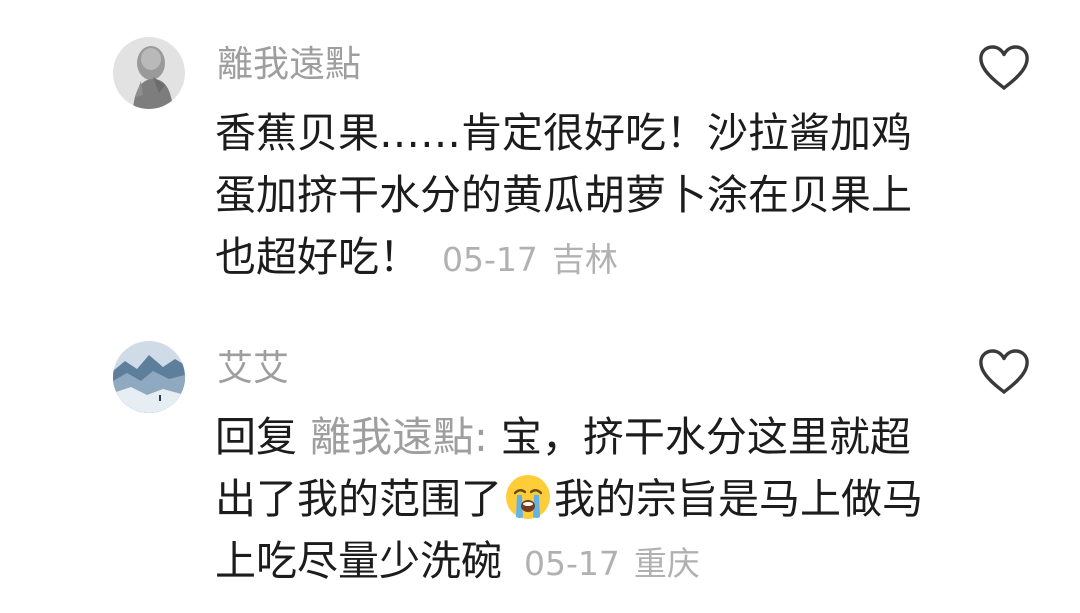  What do you see at coordinates (289, 65) in the screenshot?
I see `username: 離我遠點` at bounding box center [289, 65].